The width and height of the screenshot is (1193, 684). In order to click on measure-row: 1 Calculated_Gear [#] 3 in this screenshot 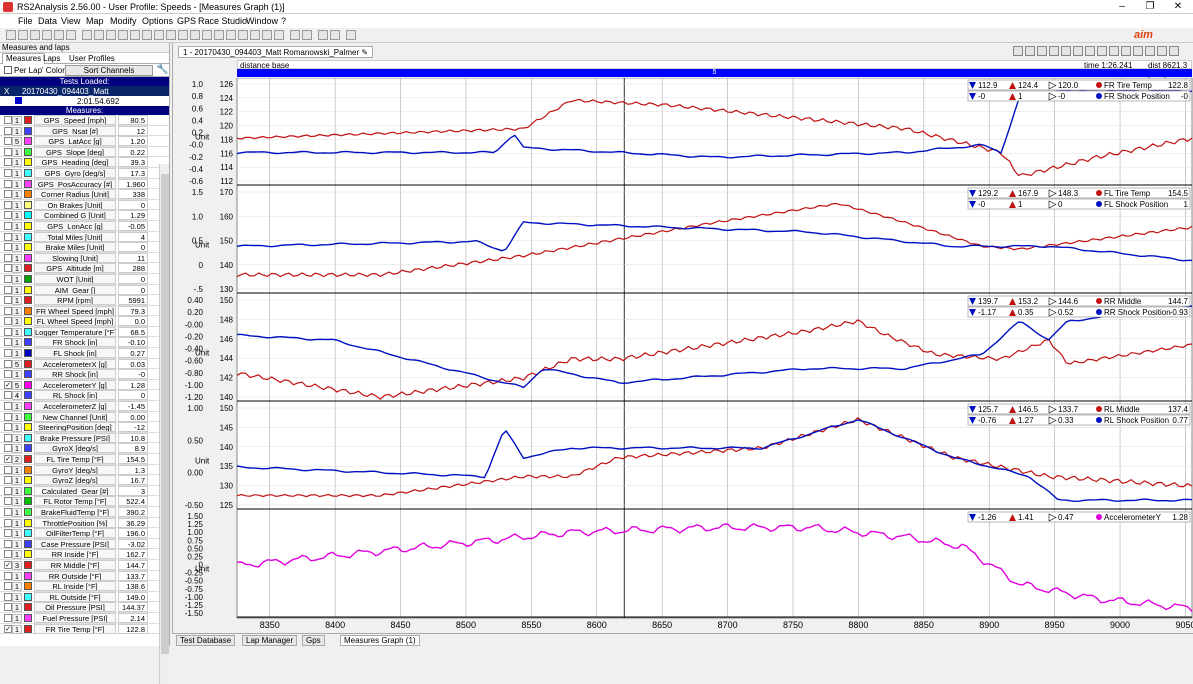, I will do `click(84, 491)`.